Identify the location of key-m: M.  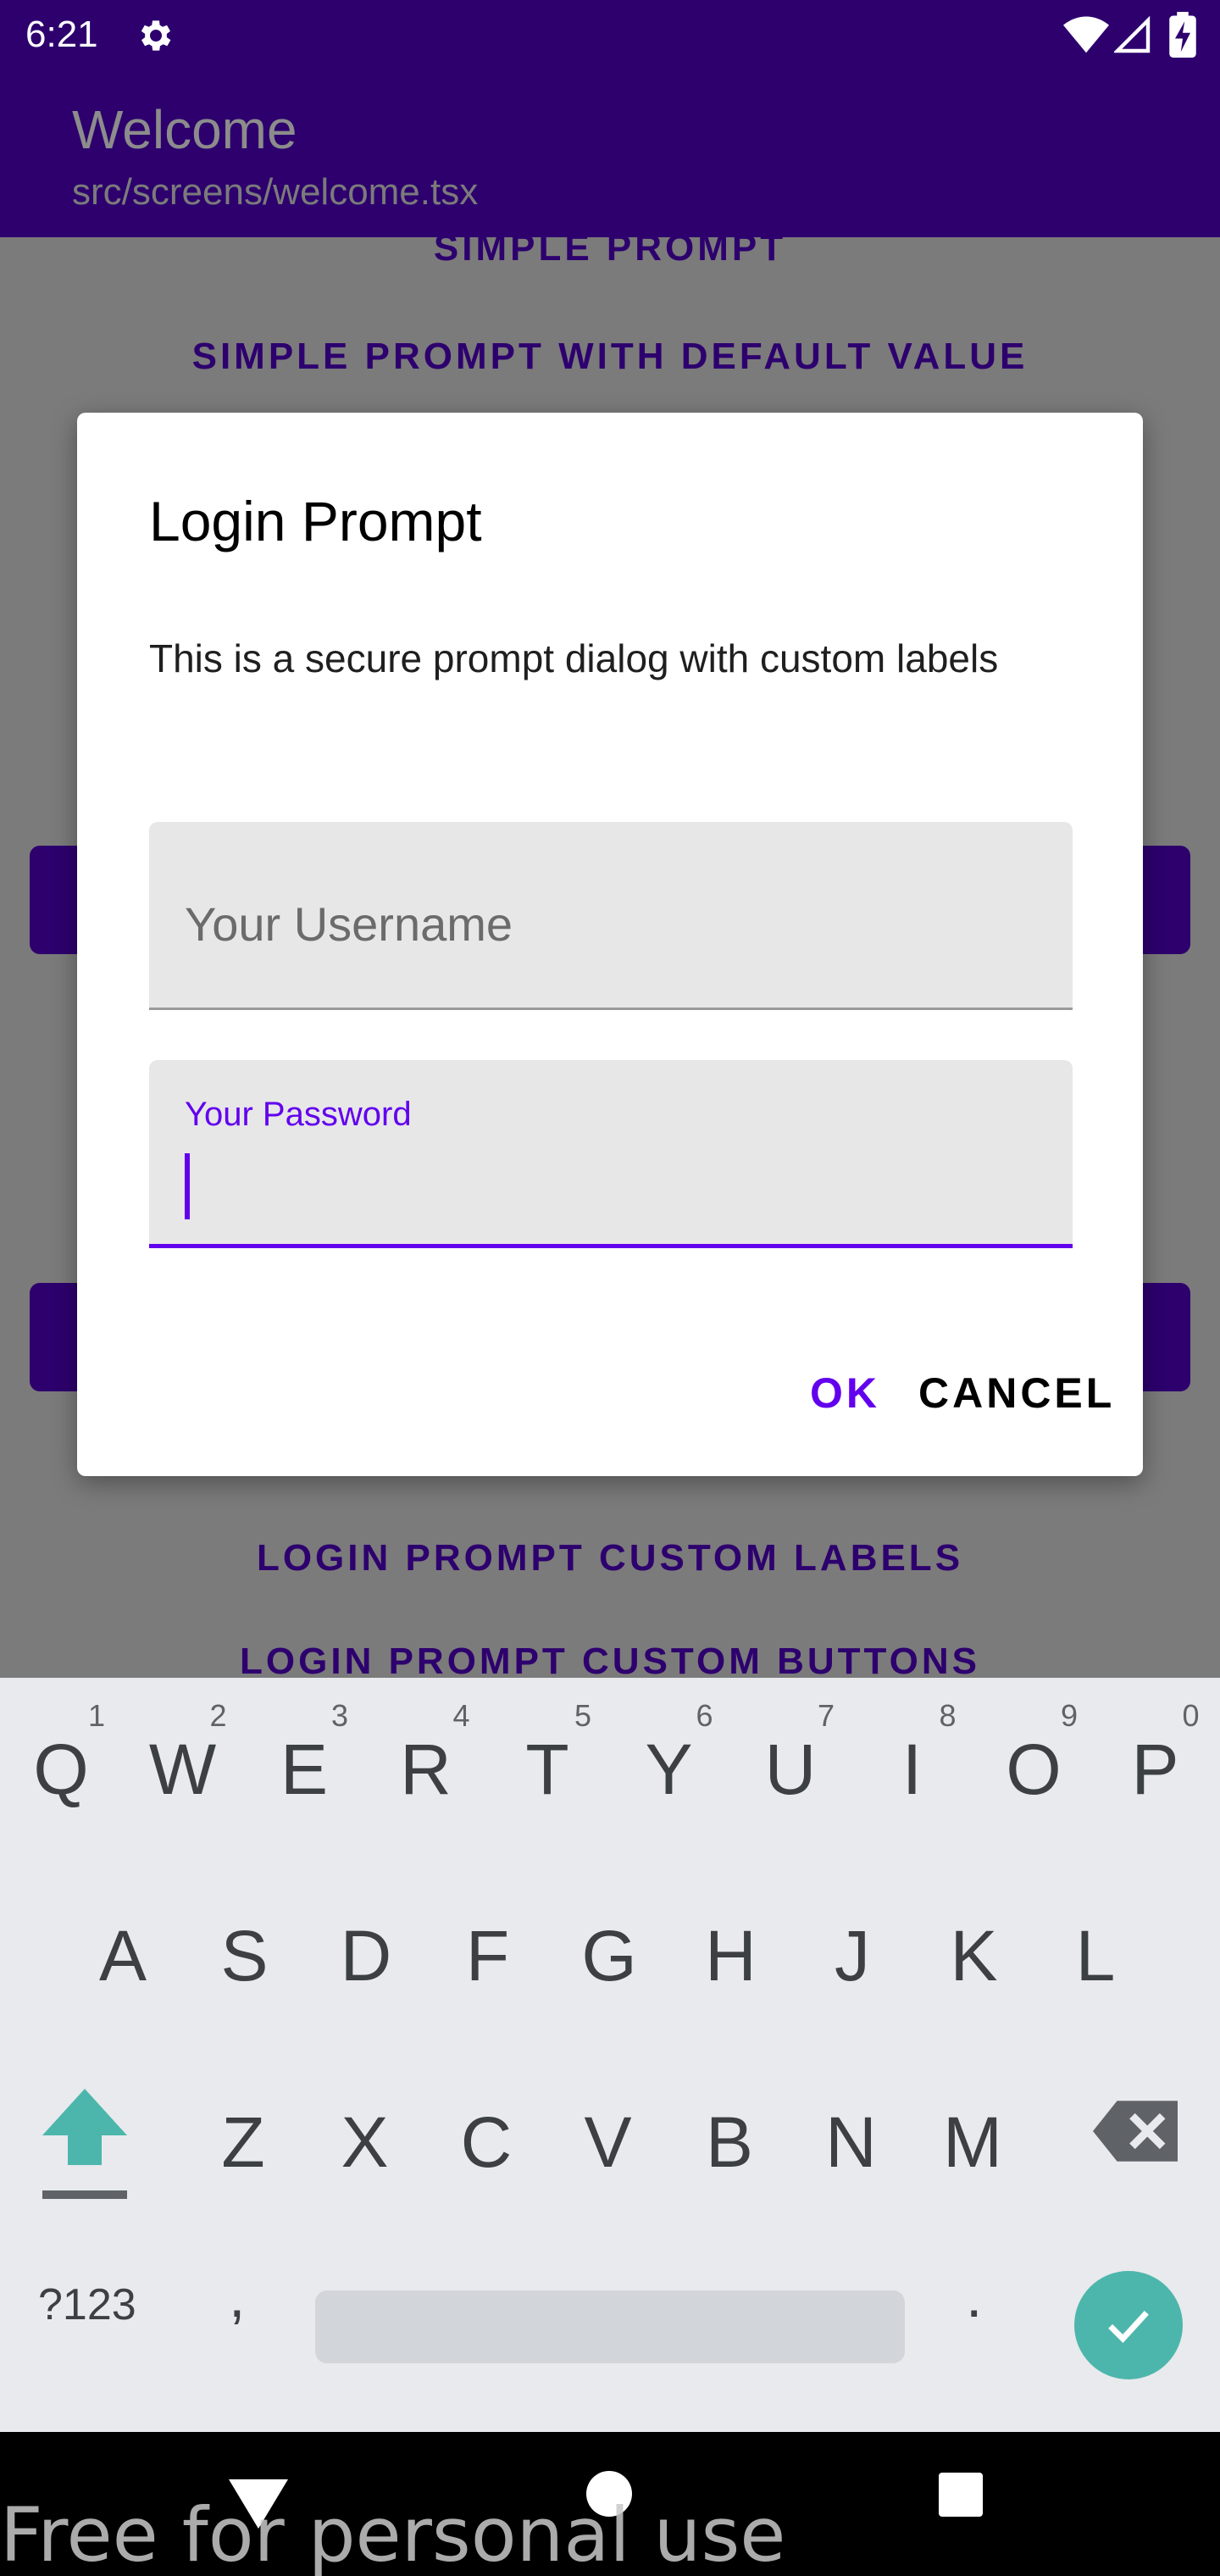
(972, 2135).